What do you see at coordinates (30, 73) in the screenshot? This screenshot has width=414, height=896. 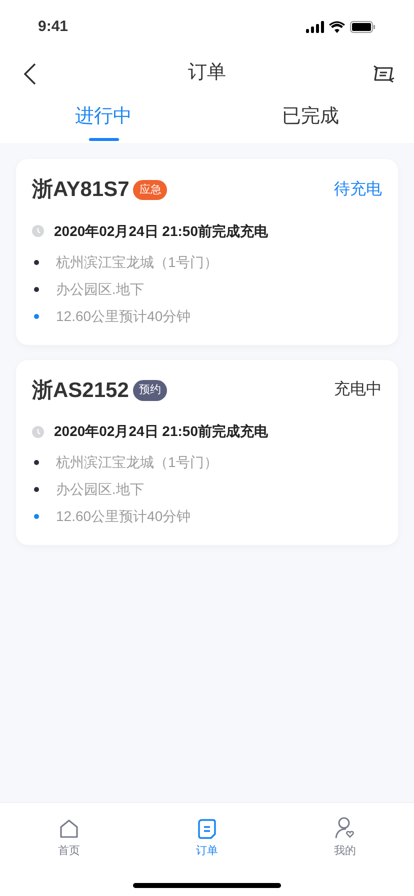 I see `back-icon` at bounding box center [30, 73].